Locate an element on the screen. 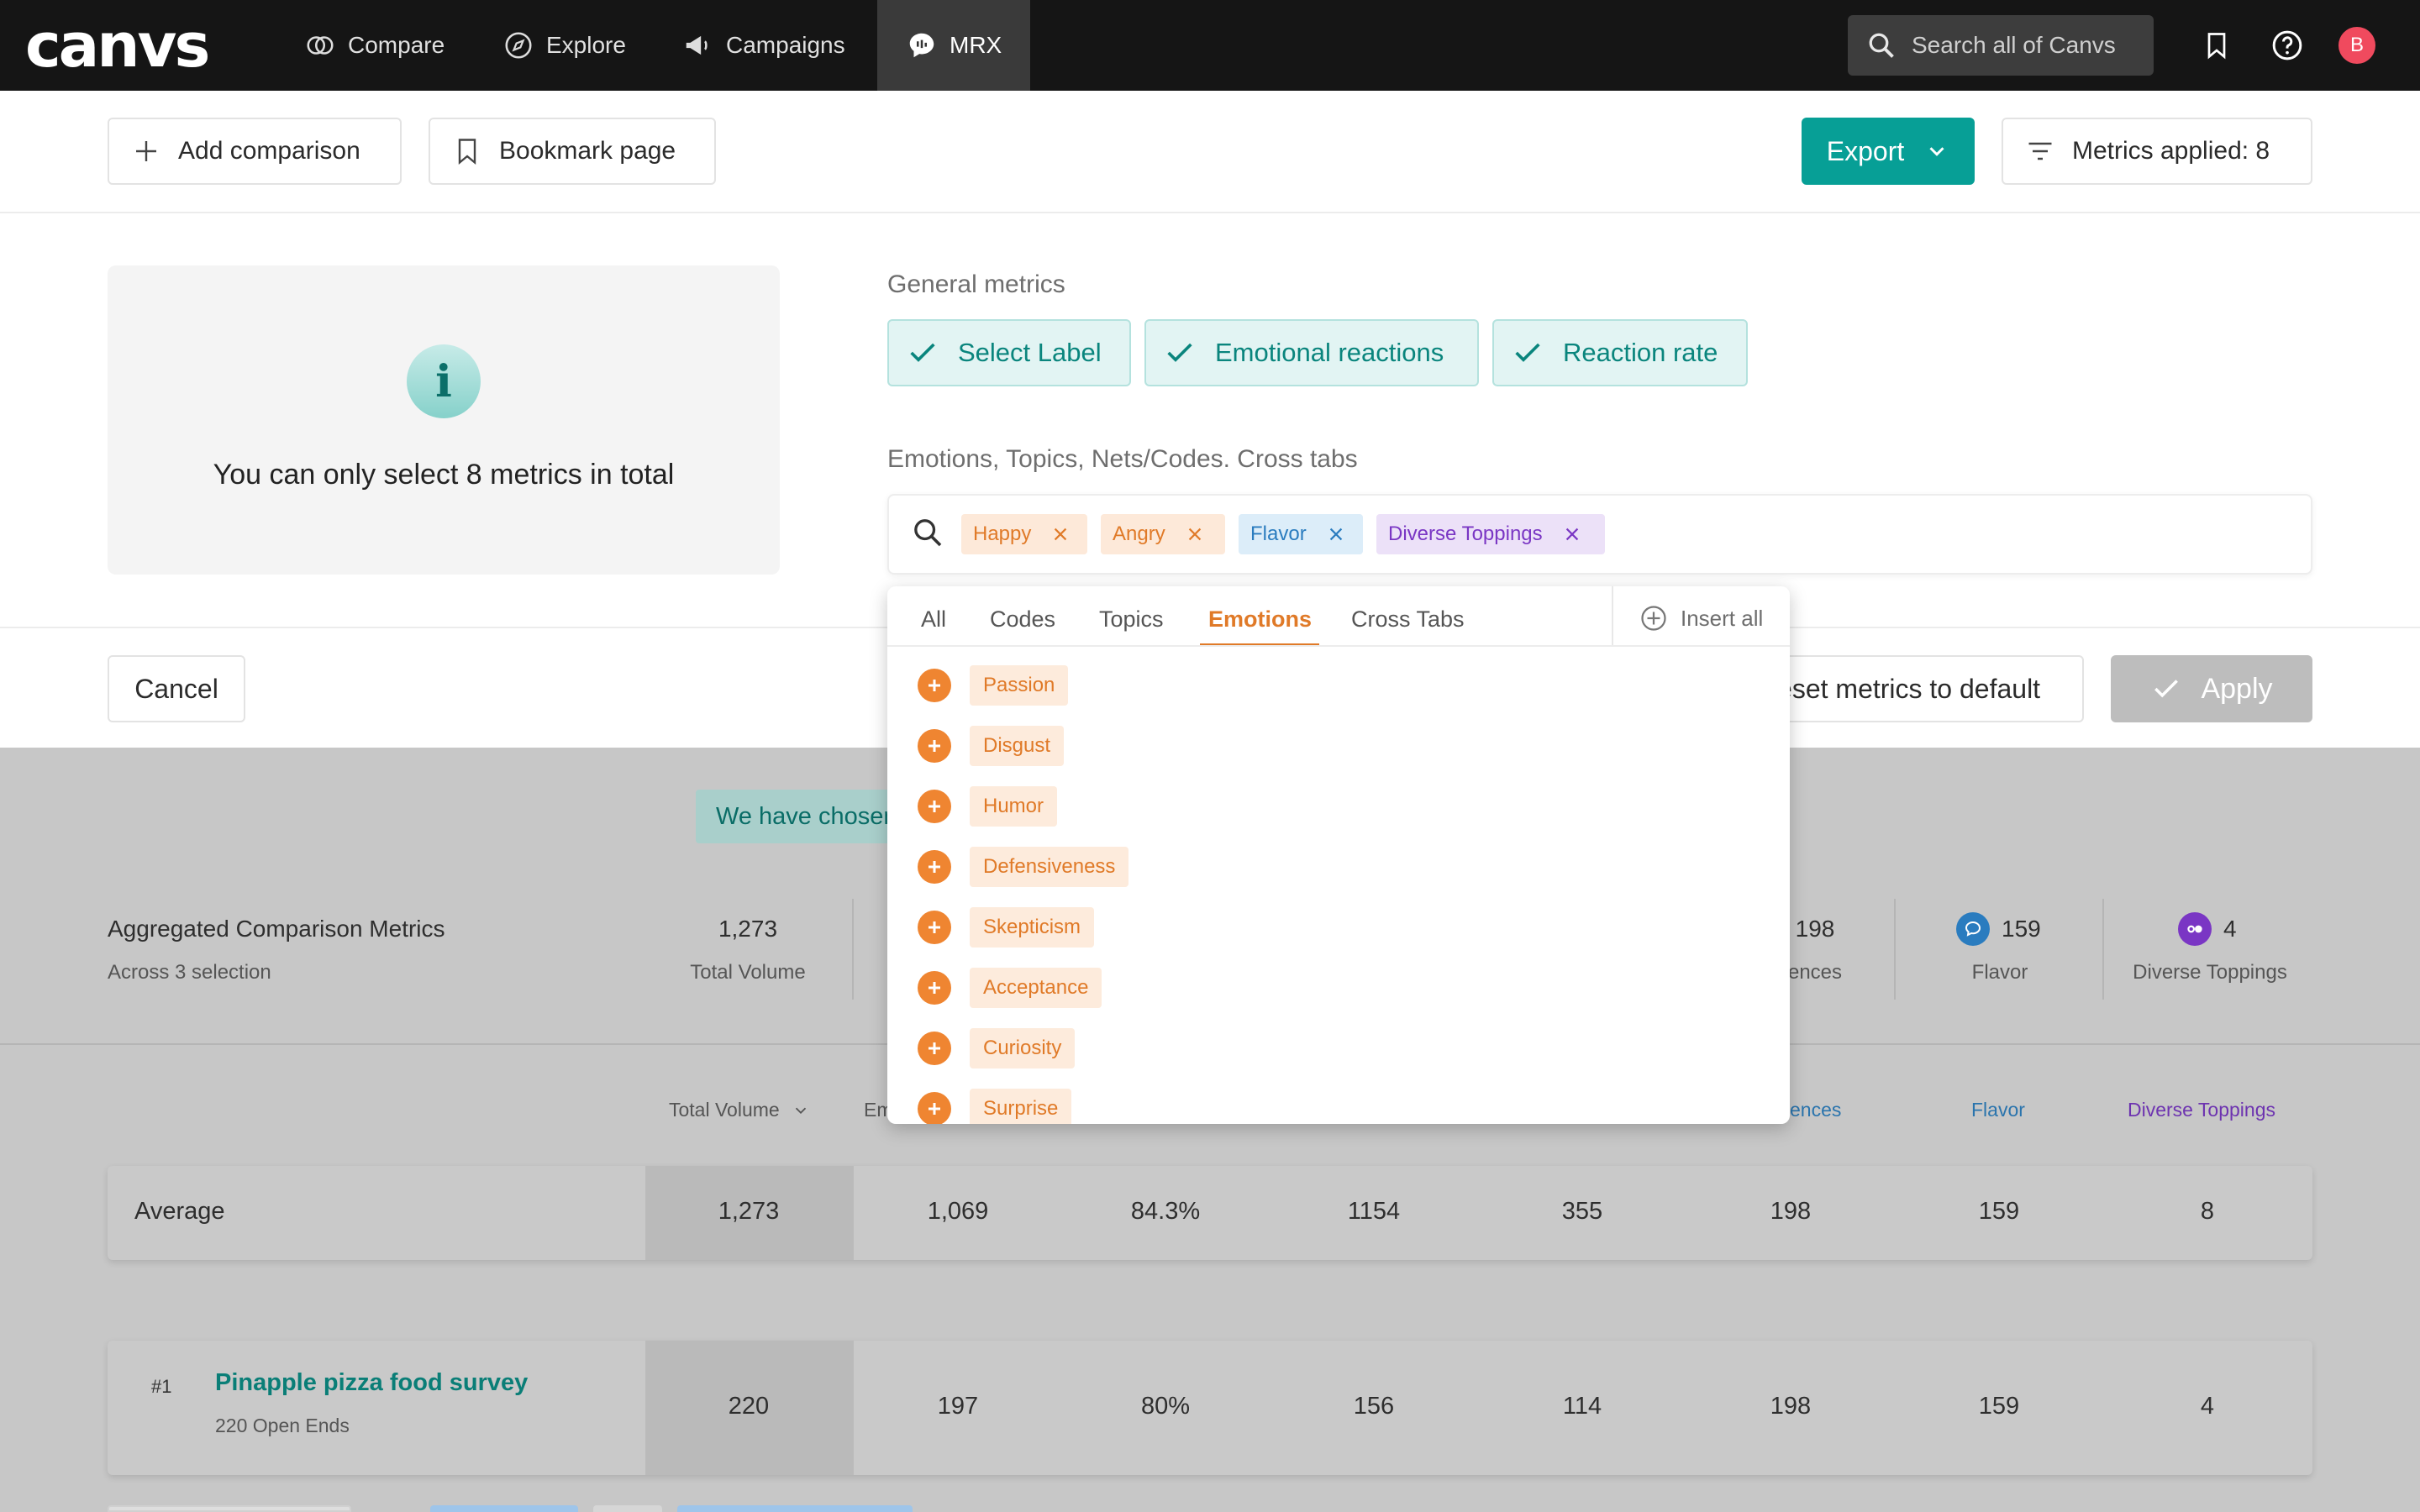  emotion-option: Skepticism is located at coordinates (1006, 927).